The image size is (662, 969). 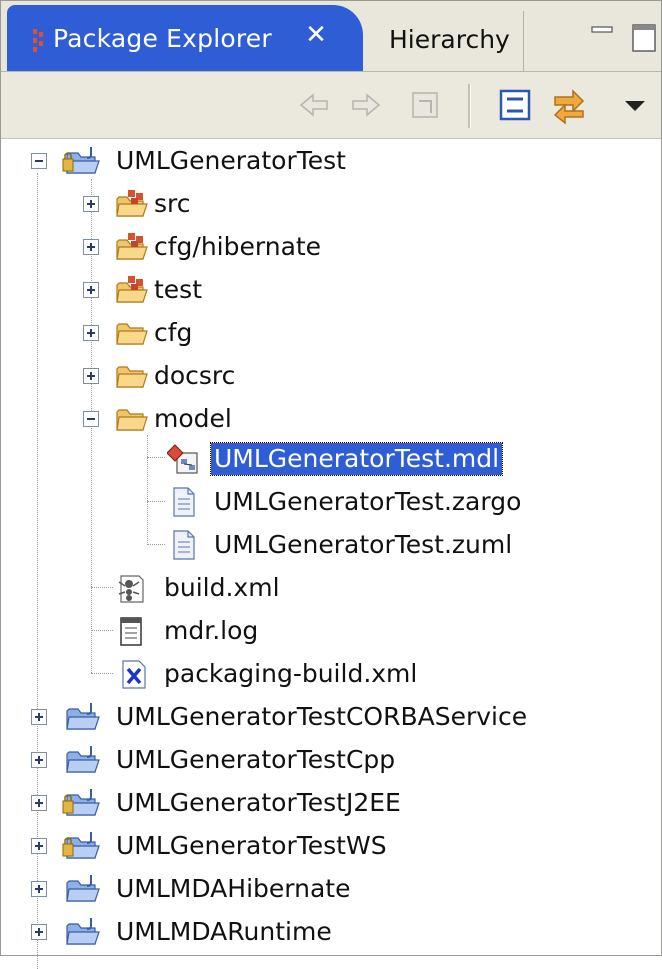 I want to click on view-tab-bar: Package Explorer ✕ Hierarchy, so click(x=331, y=36).